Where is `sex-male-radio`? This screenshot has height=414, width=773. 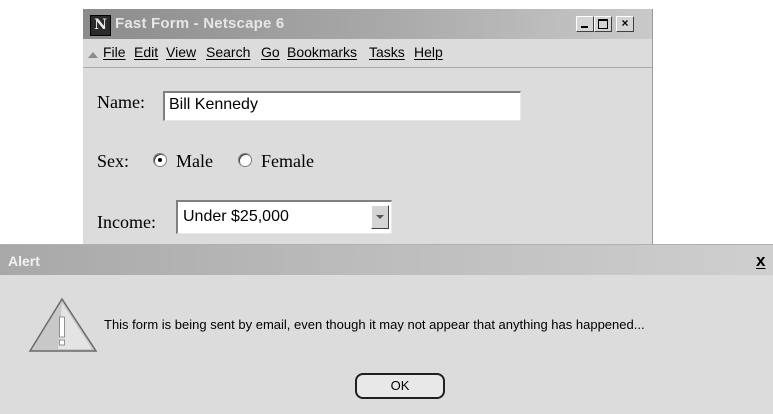
sex-male-radio is located at coordinates (160, 160).